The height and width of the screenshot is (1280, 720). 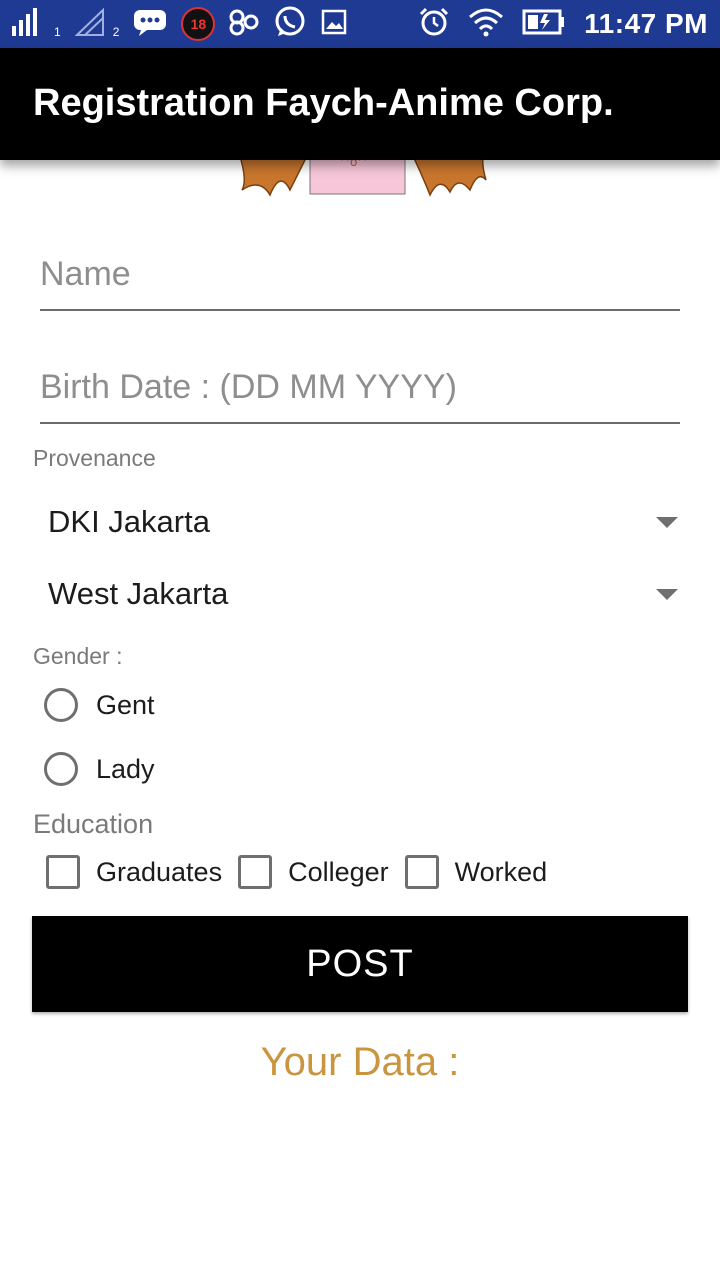 I want to click on province-value: DKI Jakarta, so click(x=129, y=521).